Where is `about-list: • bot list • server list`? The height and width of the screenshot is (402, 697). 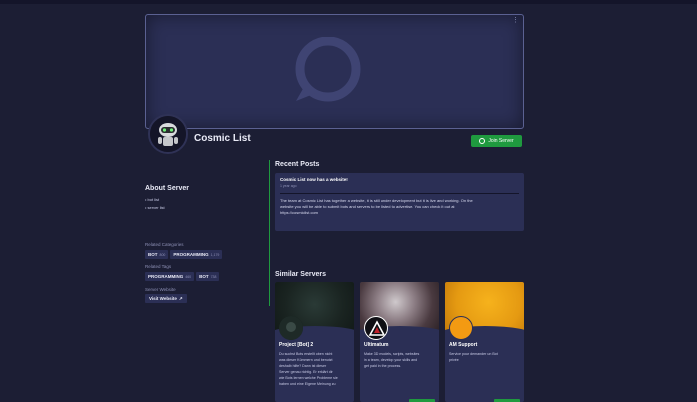 about-list: • bot list • server list is located at coordinates (155, 204).